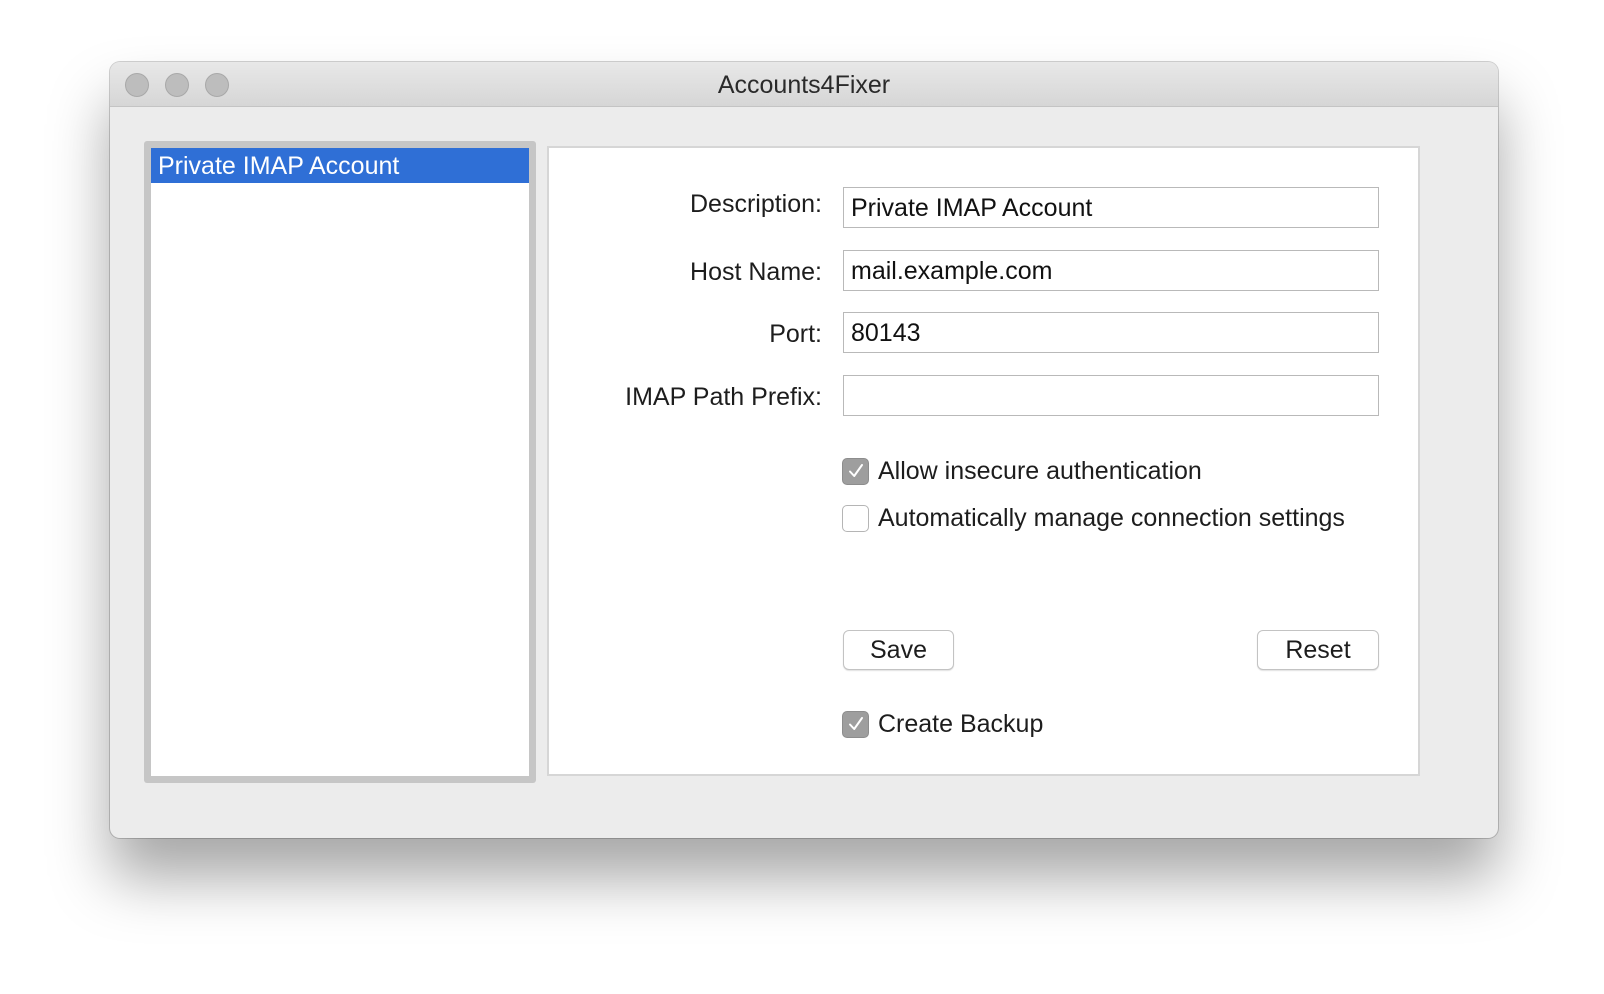  What do you see at coordinates (1040, 470) in the screenshot?
I see `allow-insecure-auth-label: Allow insecure authentication` at bounding box center [1040, 470].